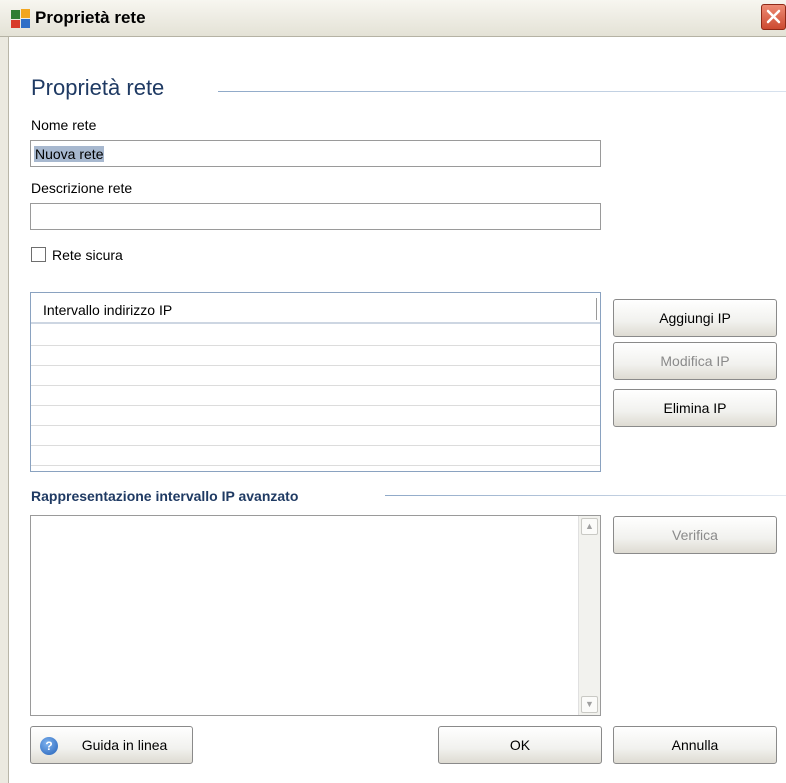  What do you see at coordinates (502, 91) in the screenshot?
I see `title-divider` at bounding box center [502, 91].